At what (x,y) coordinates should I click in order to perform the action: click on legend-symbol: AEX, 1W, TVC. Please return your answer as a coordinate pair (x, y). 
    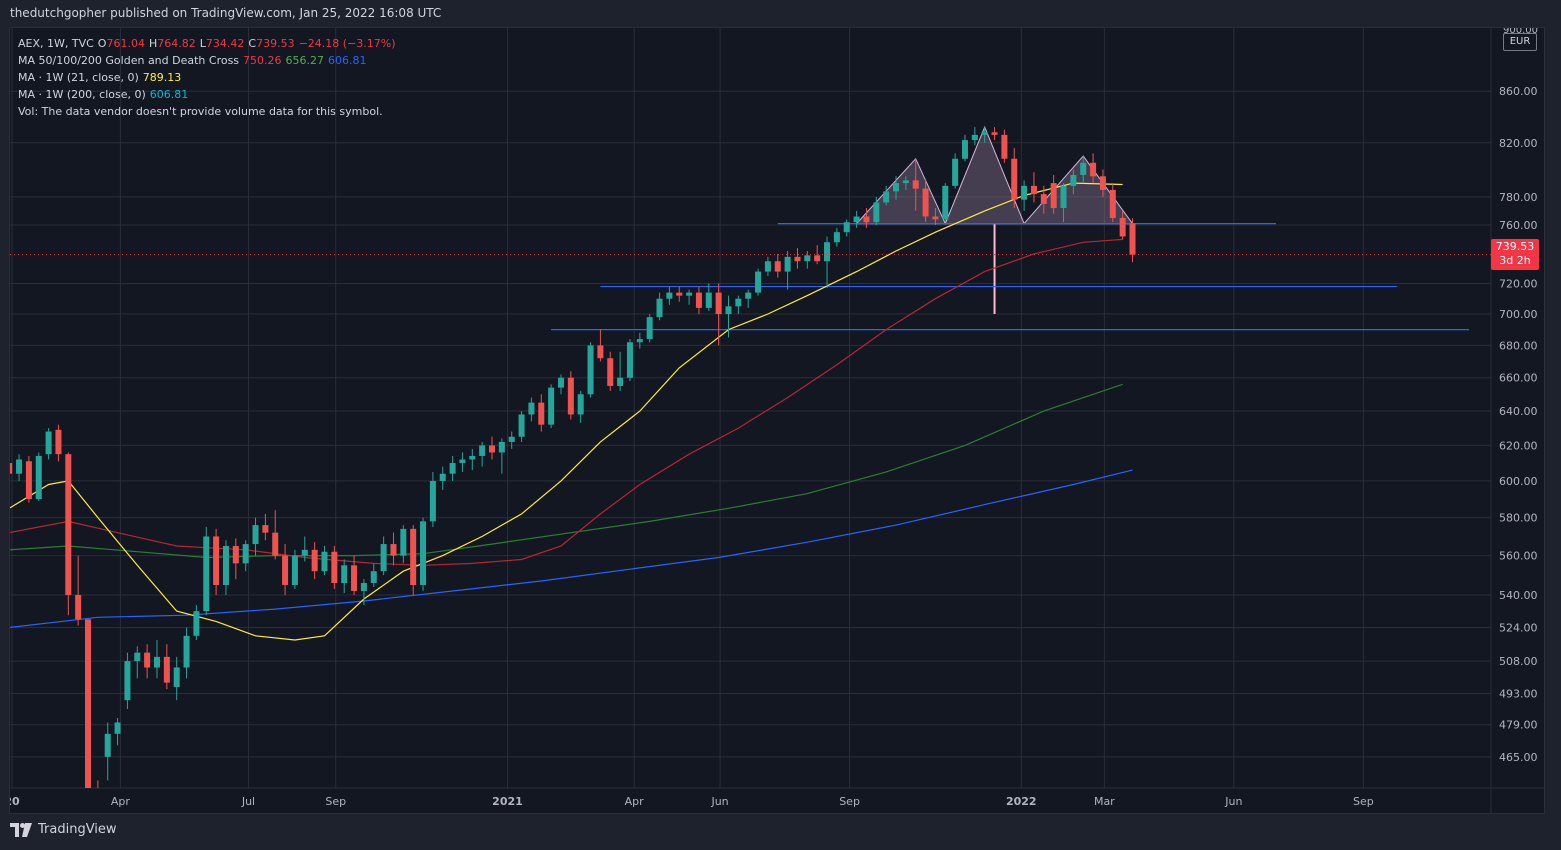
    Looking at the image, I should click on (56, 43).